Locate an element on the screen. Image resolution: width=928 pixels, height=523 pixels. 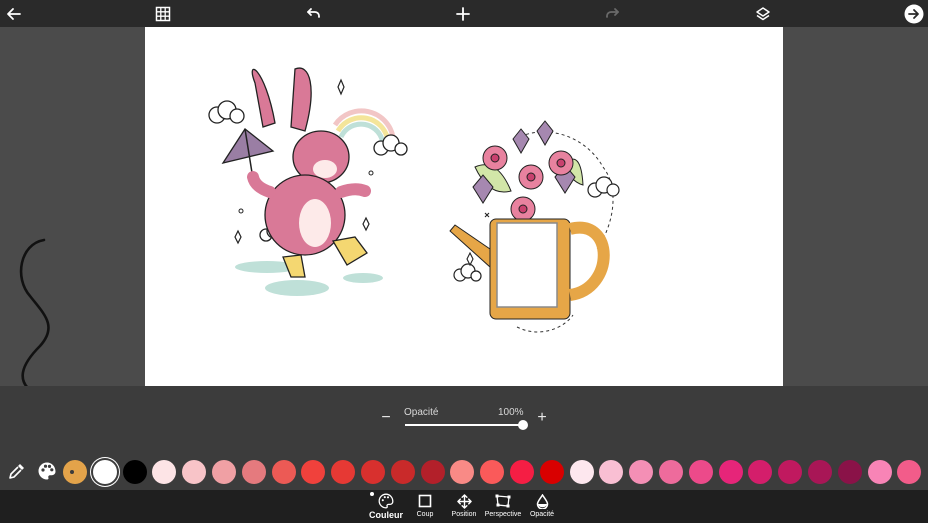
opacity-slider-fill is located at coordinates (464, 425).